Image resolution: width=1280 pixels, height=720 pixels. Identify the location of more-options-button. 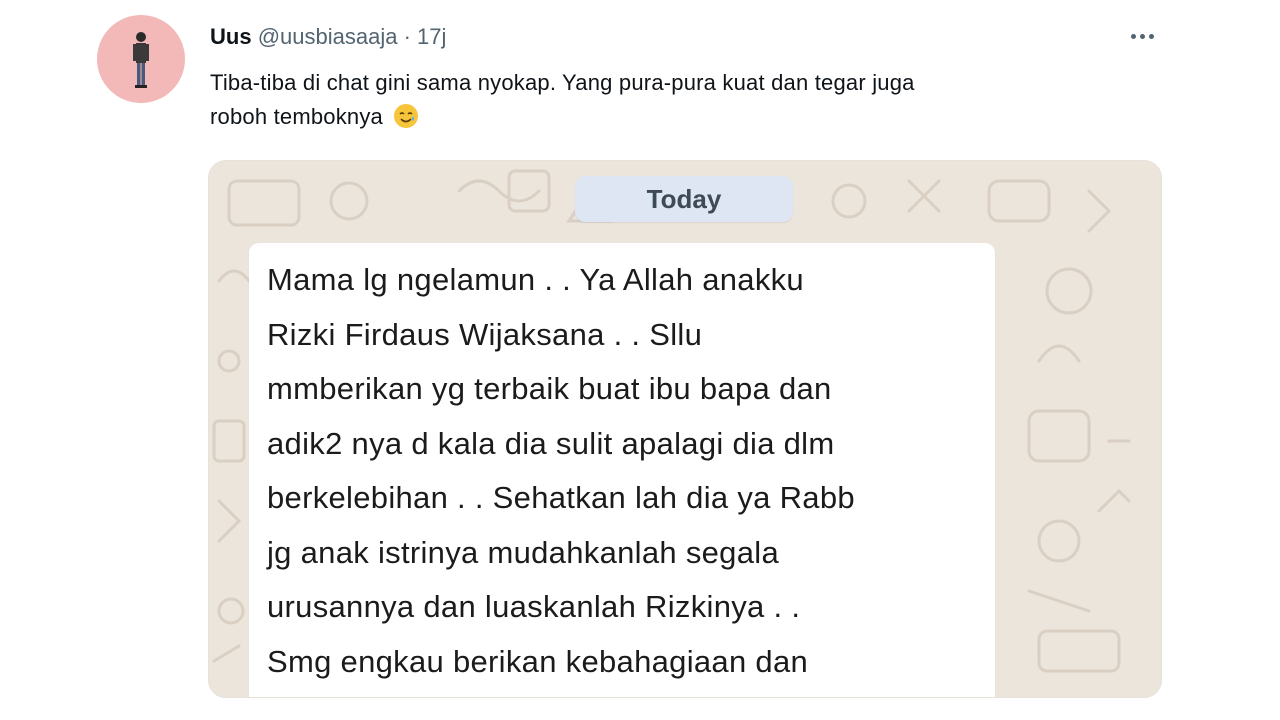
(1142, 36).